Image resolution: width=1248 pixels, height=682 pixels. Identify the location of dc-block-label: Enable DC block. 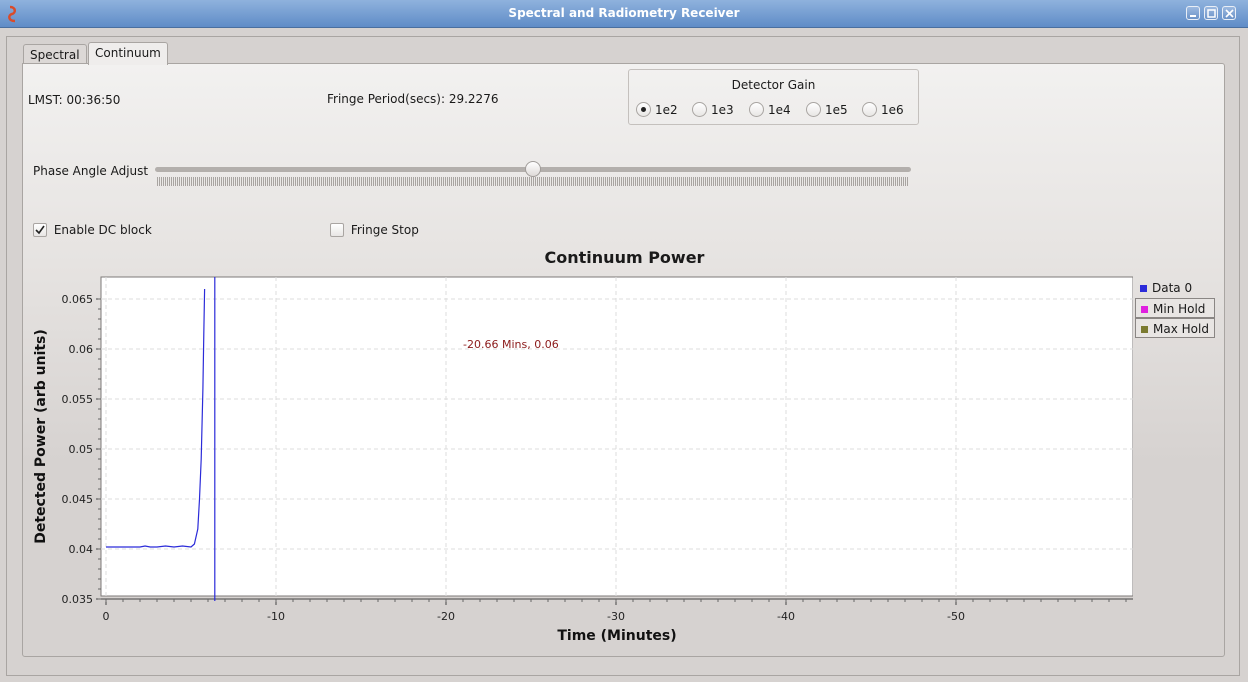
(102, 229).